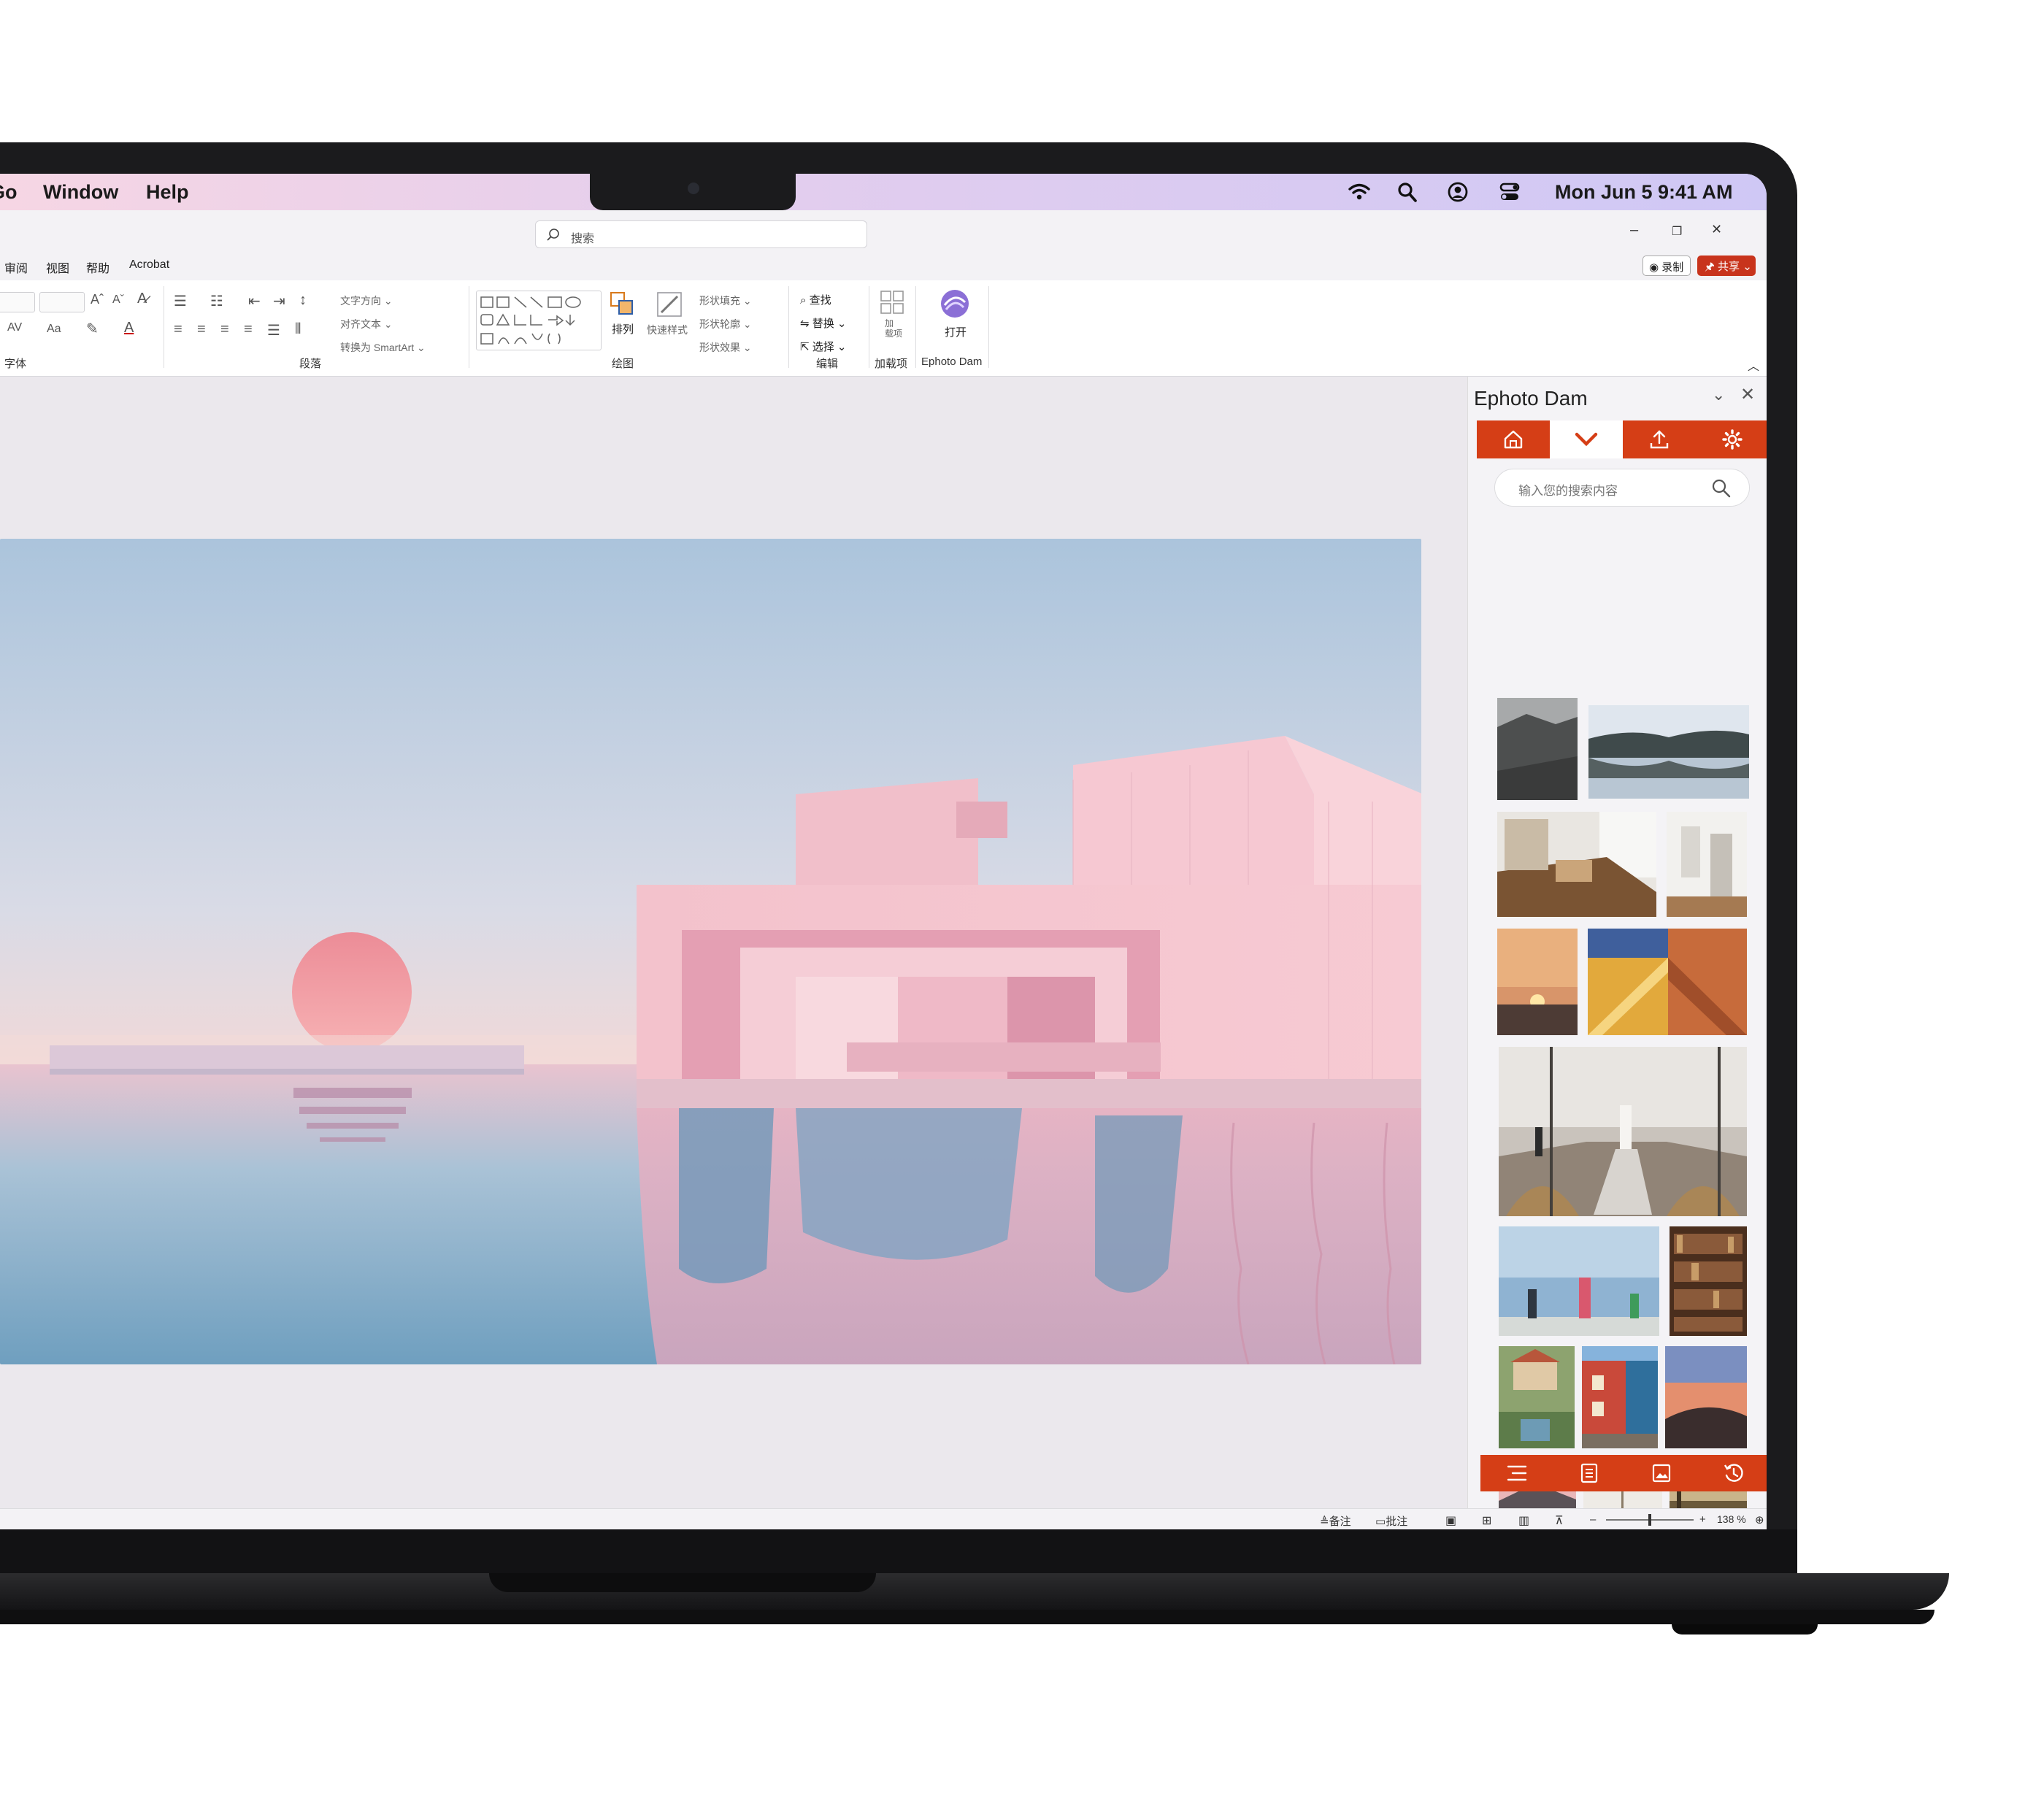 The image size is (2044, 1817). I want to click on restore-button: ❐, so click(1677, 231).